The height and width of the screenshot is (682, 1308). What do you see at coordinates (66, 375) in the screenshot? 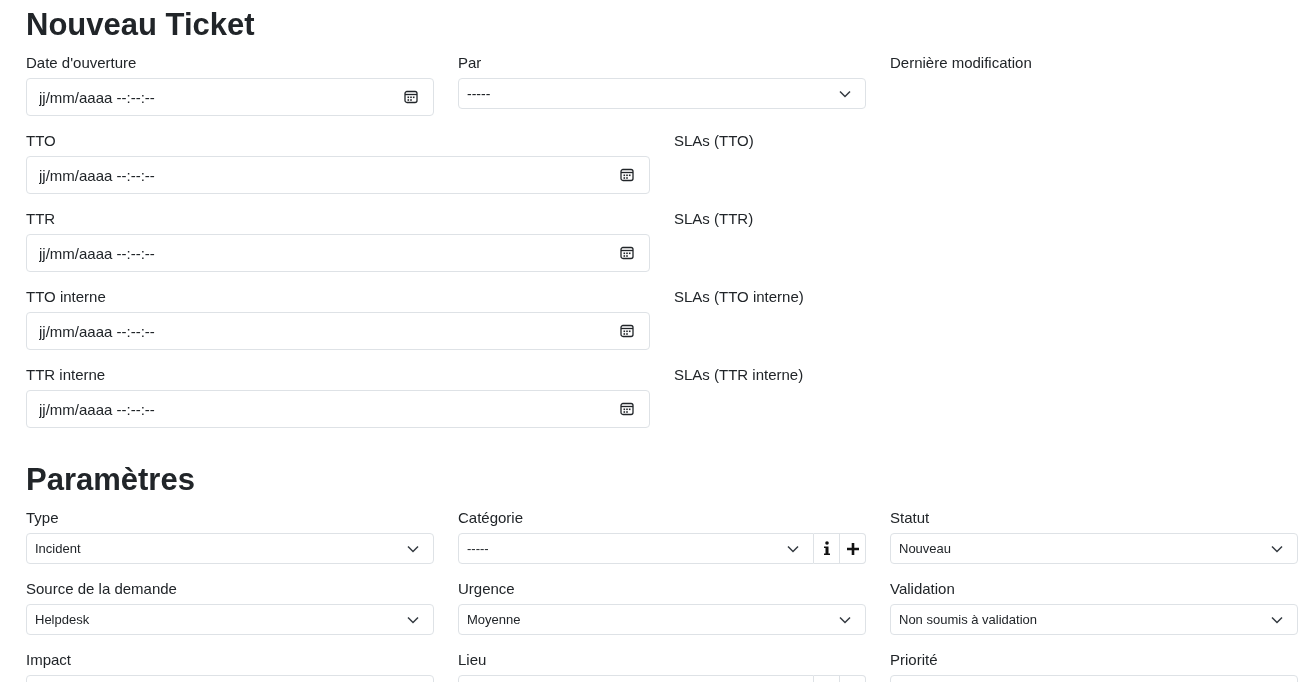
I see `field-label: TTR interne` at bounding box center [66, 375].